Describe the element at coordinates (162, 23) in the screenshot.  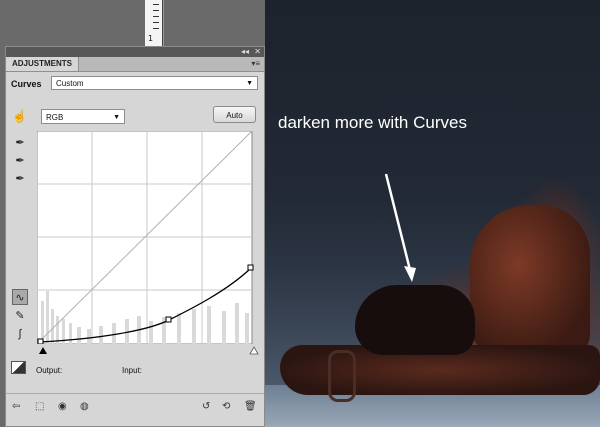
I see `ruler-edge` at that location.